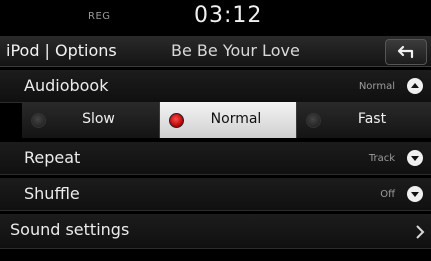  I want to click on repeat-row: Repeat Track, so click(215, 158).